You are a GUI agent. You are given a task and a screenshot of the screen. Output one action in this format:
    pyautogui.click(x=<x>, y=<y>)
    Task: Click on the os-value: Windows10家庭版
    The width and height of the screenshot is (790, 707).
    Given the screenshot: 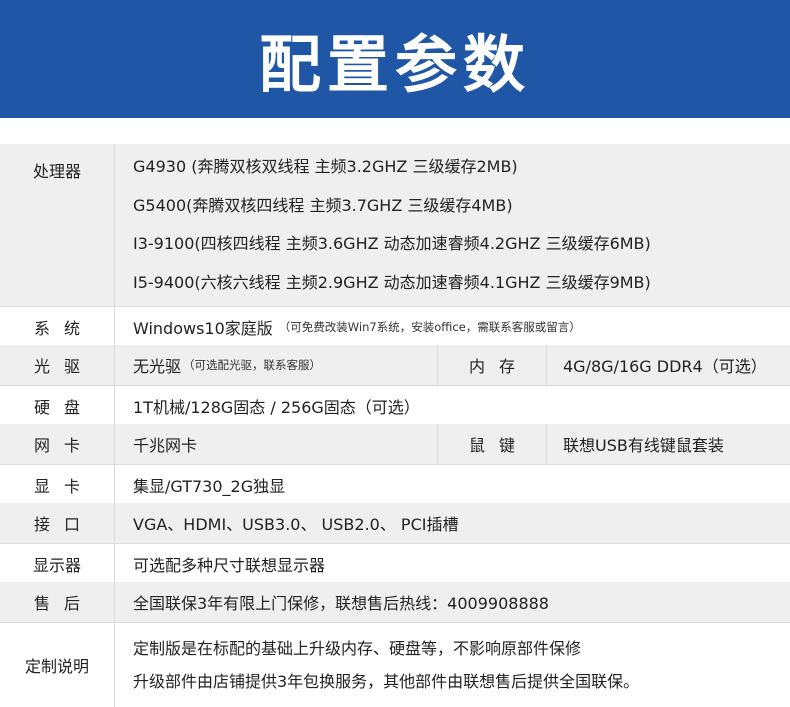 What is the action you would take?
    pyautogui.click(x=203, y=328)
    